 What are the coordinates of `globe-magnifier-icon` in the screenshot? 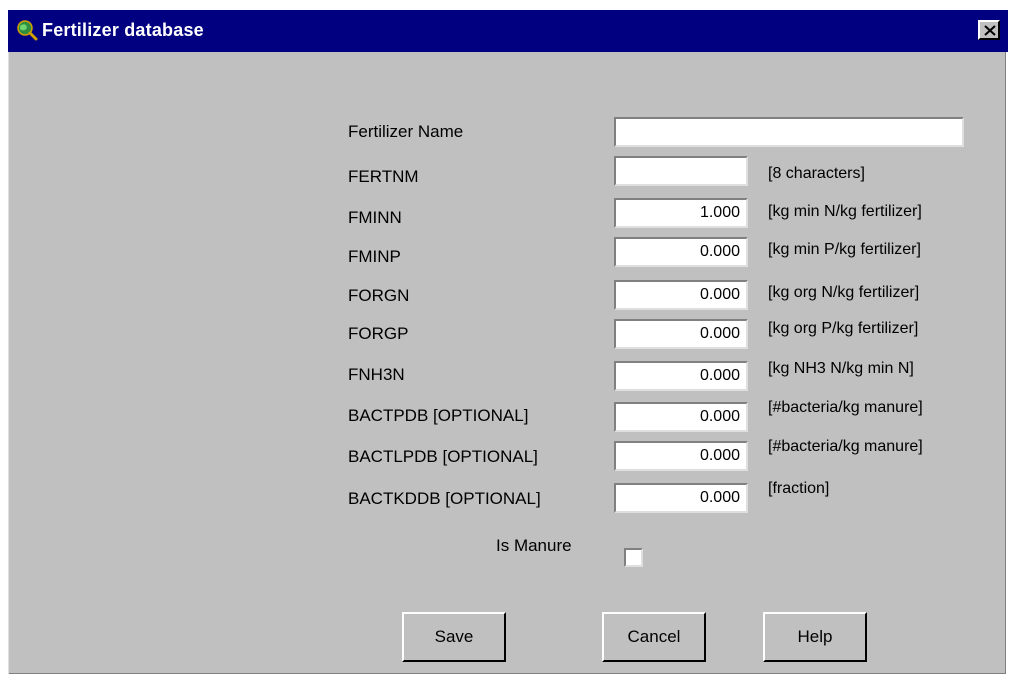 It's located at (27, 30).